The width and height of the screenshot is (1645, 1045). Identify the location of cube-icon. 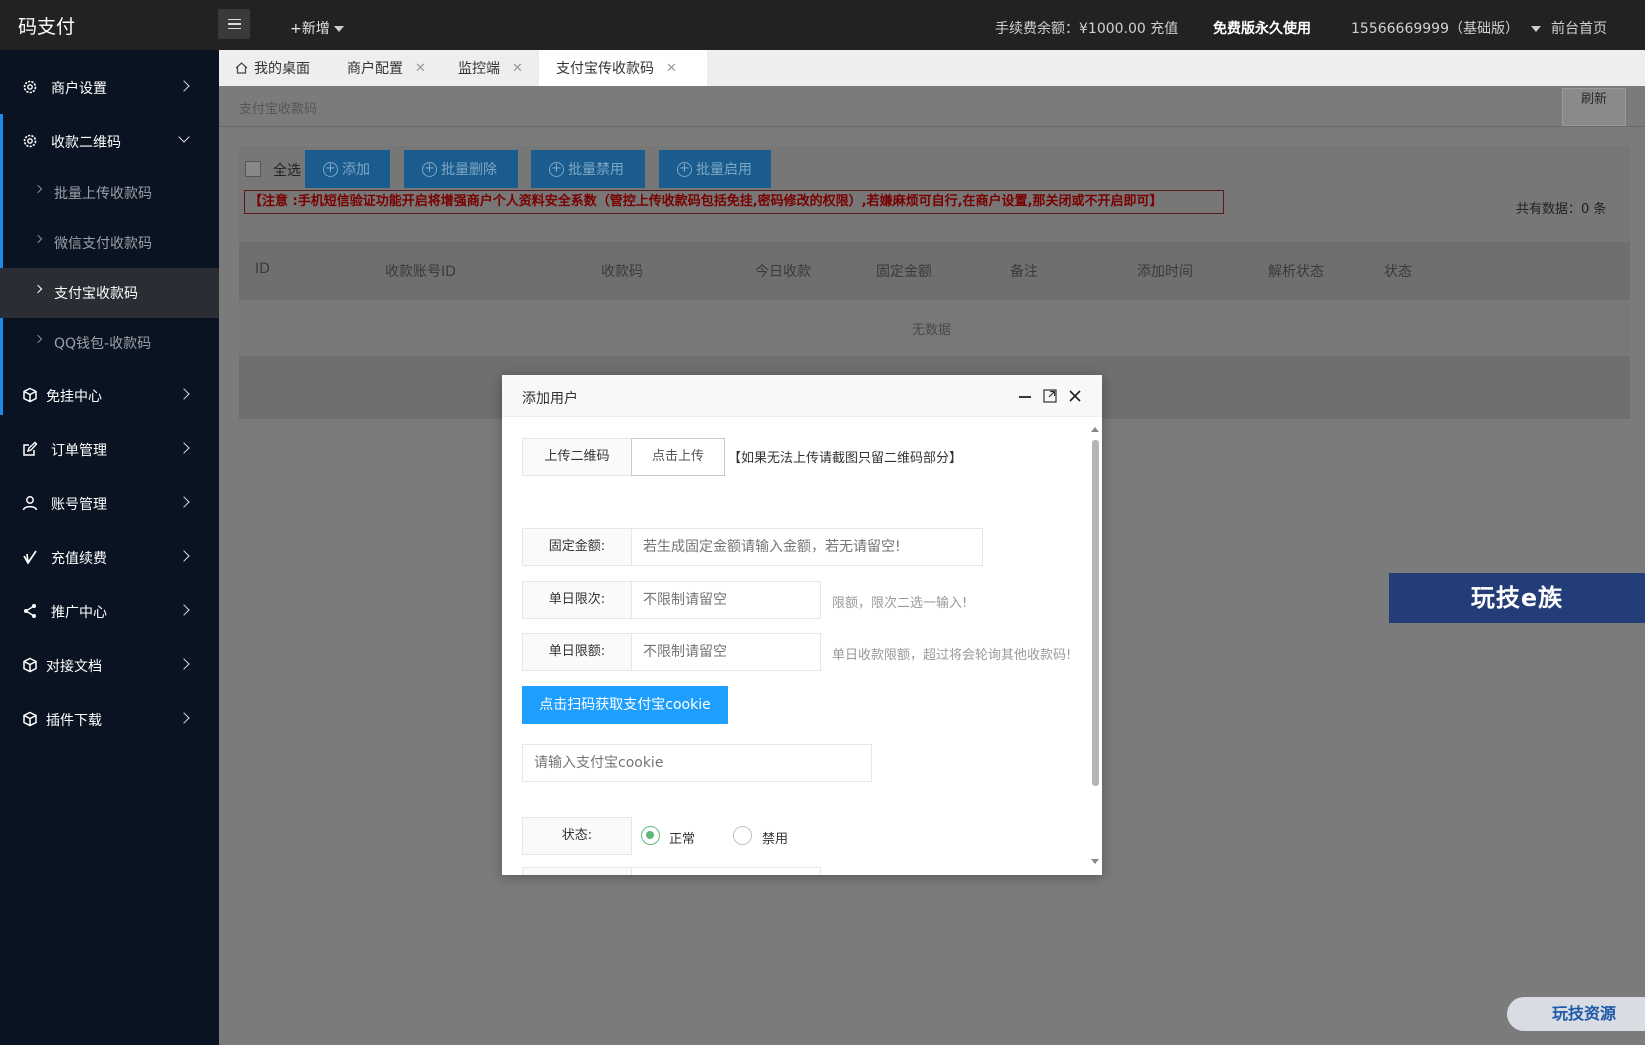
(30, 665).